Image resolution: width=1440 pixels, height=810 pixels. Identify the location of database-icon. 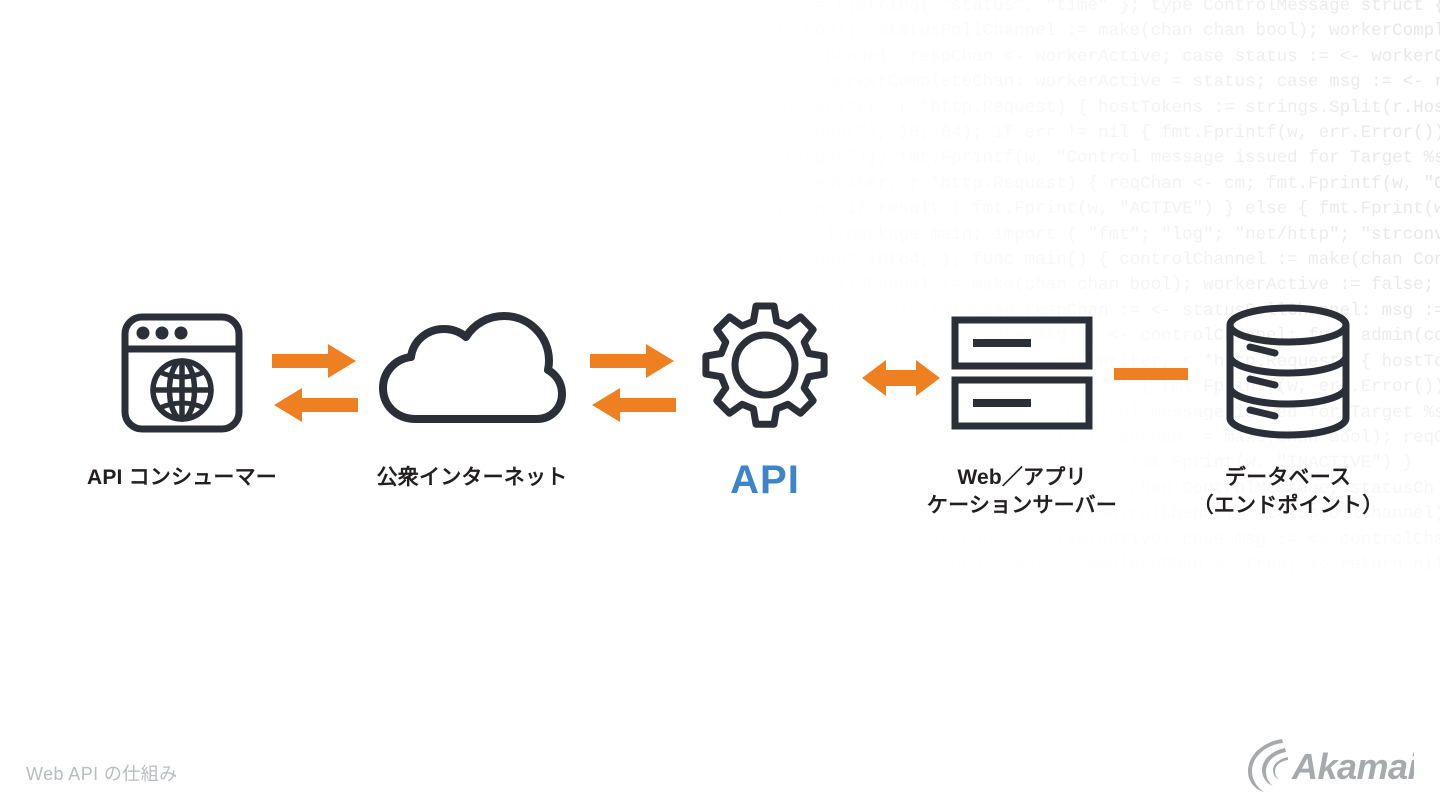
(1288, 373).